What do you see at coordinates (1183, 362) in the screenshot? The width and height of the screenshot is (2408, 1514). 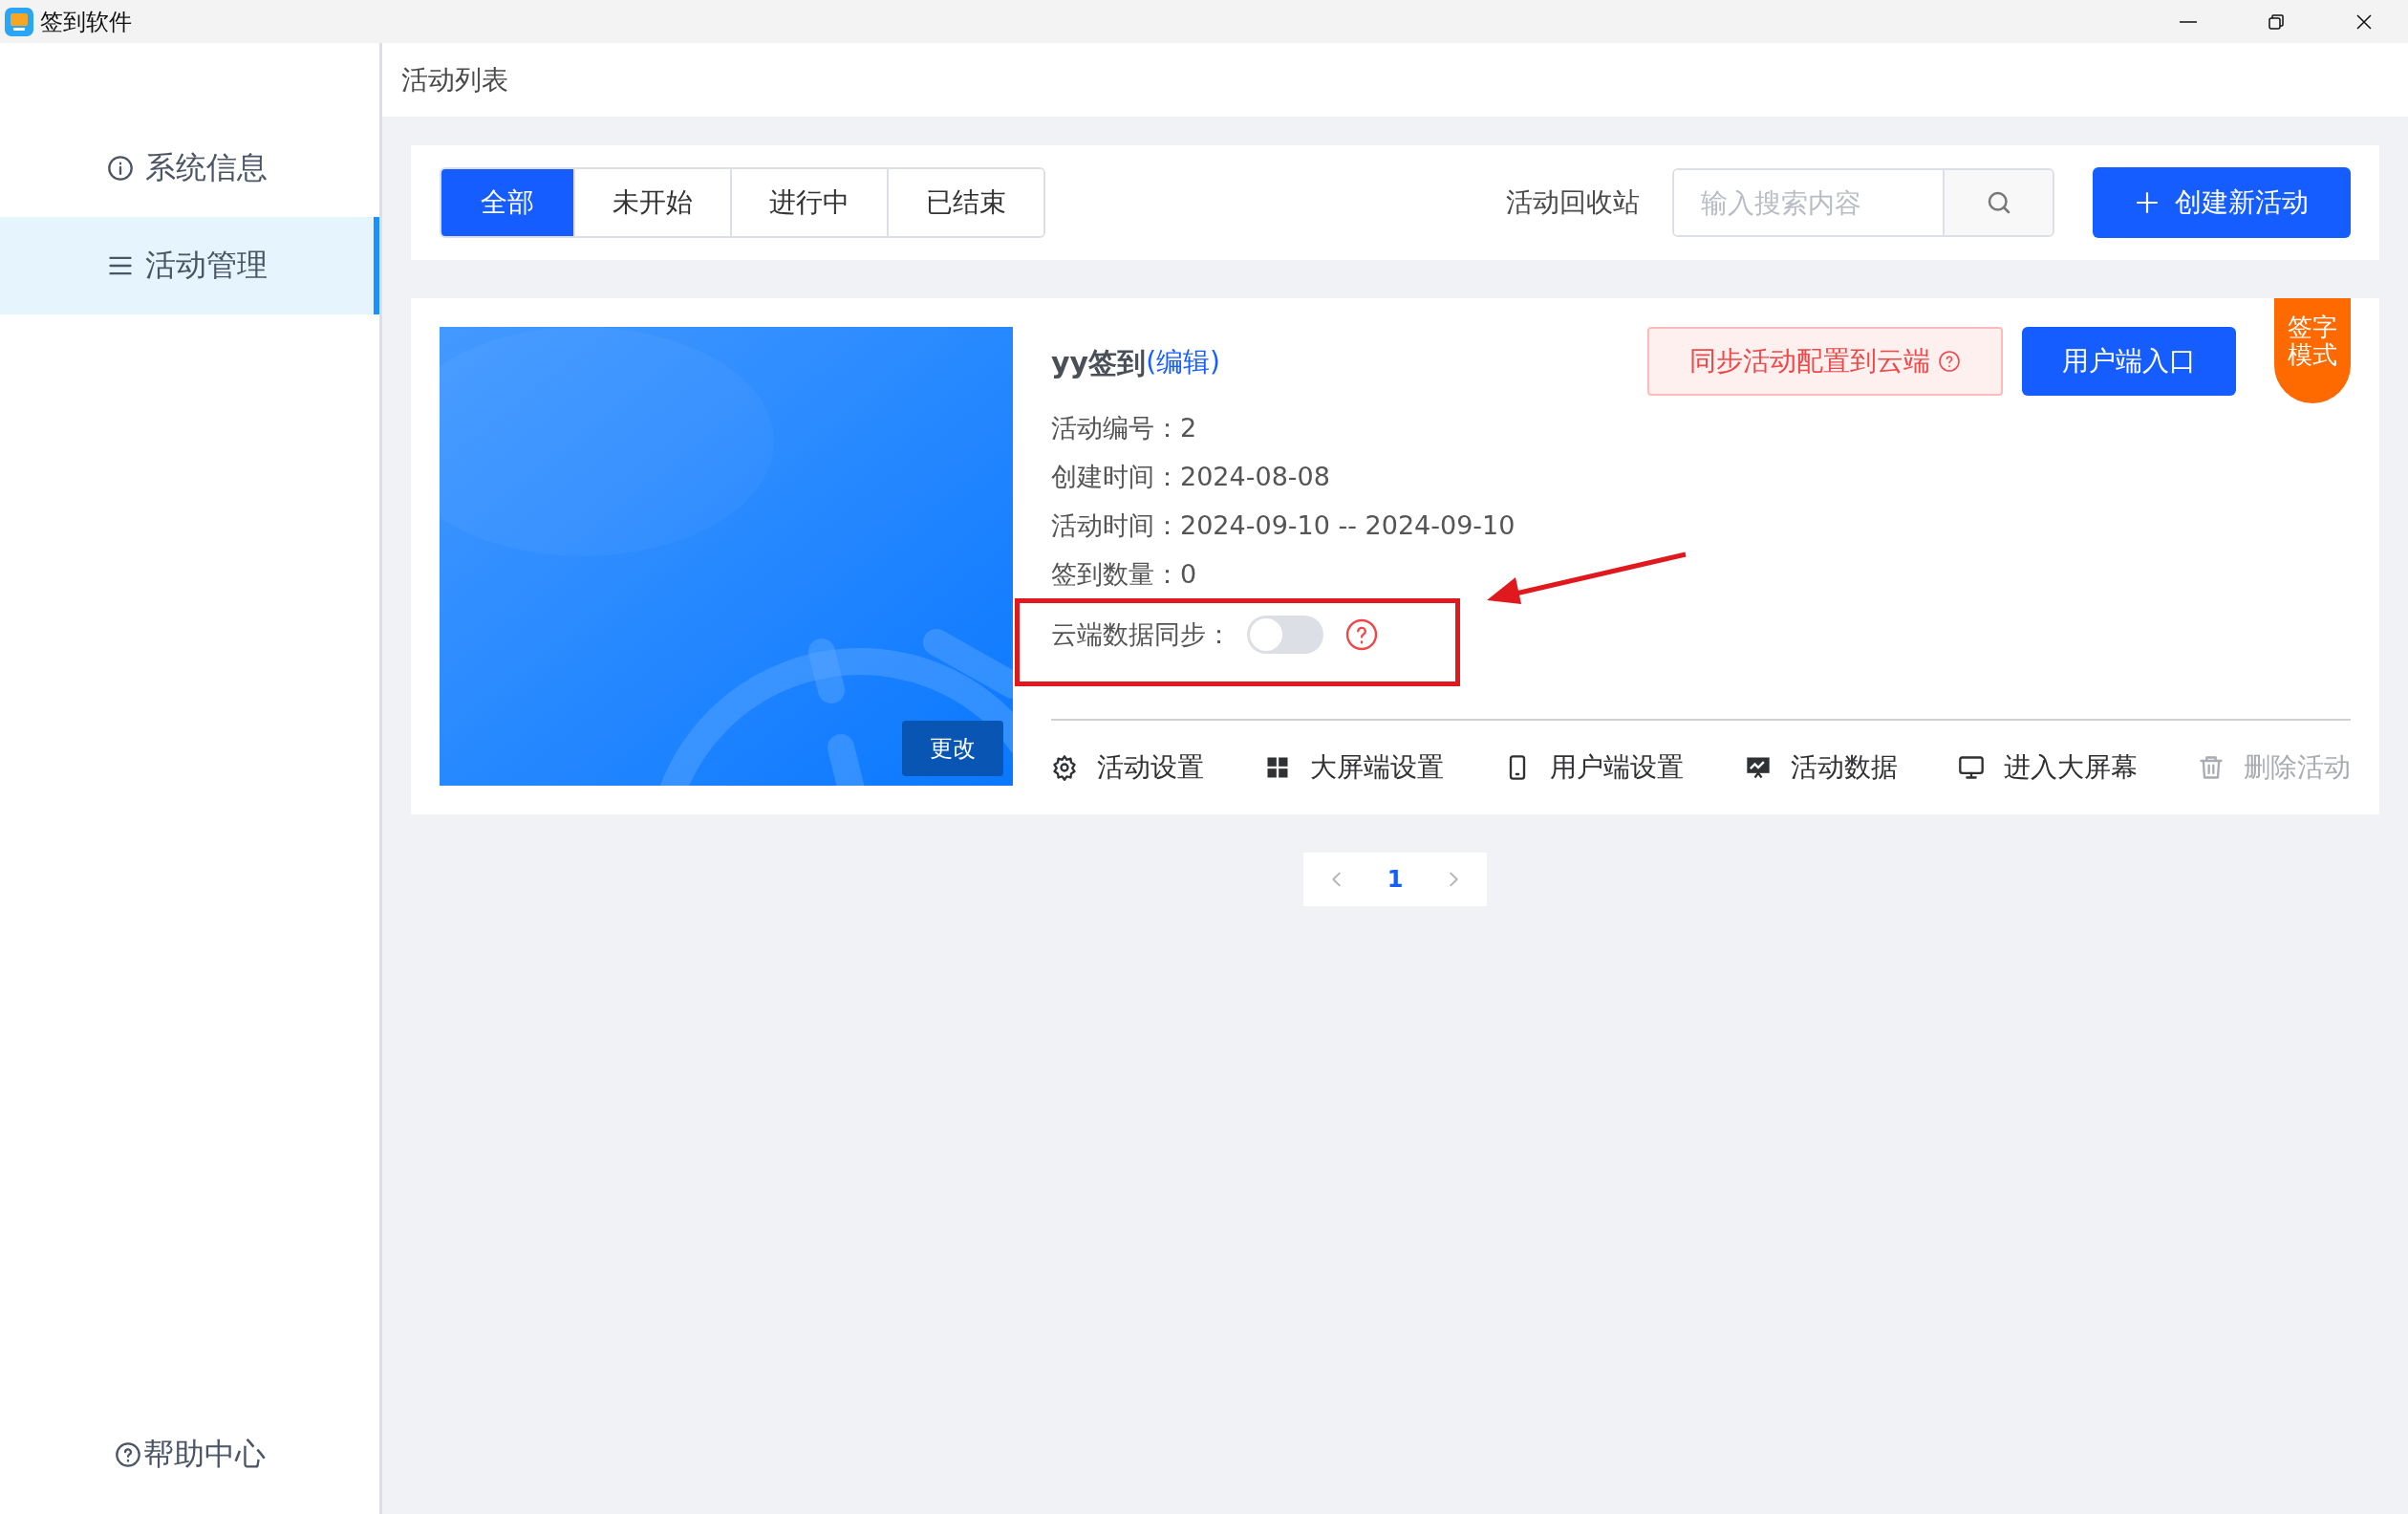 I see `edit-link: (编辑)` at bounding box center [1183, 362].